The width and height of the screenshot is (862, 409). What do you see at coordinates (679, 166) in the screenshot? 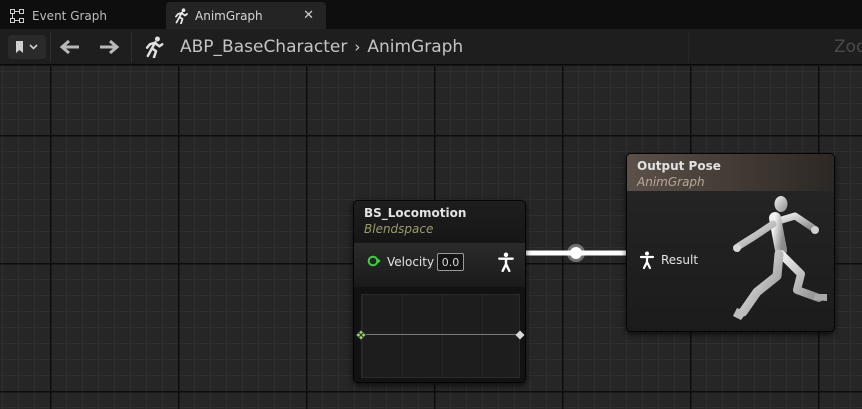
I see `node-title: Output Pose` at bounding box center [679, 166].